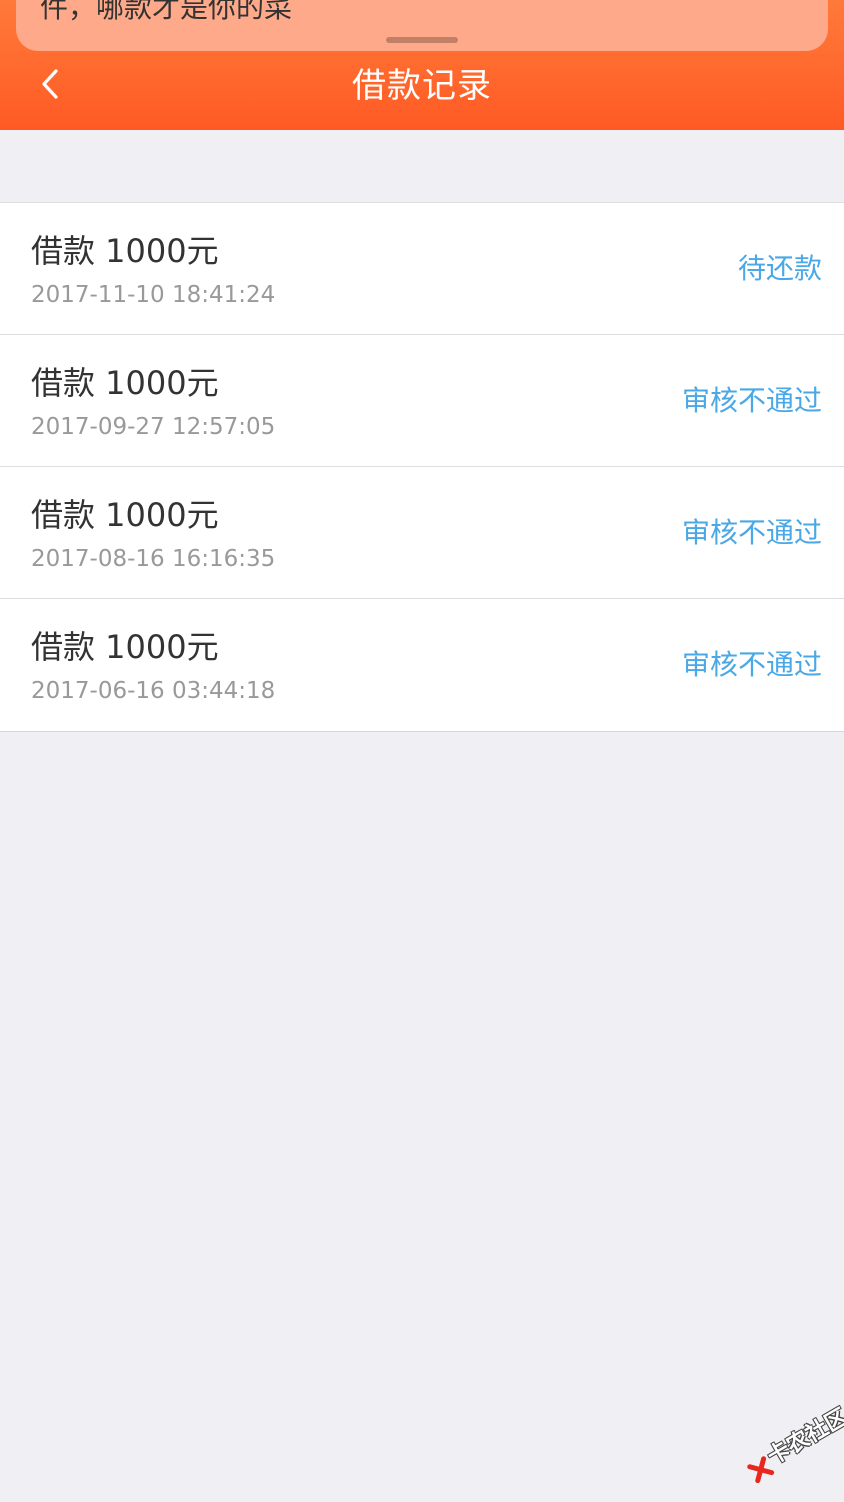 This screenshot has width=844, height=1502. What do you see at coordinates (422, 401) in the screenshot?
I see `loan-record-row: 借款 1000元 2017-09-27 12:57:05 审核不通过` at bounding box center [422, 401].